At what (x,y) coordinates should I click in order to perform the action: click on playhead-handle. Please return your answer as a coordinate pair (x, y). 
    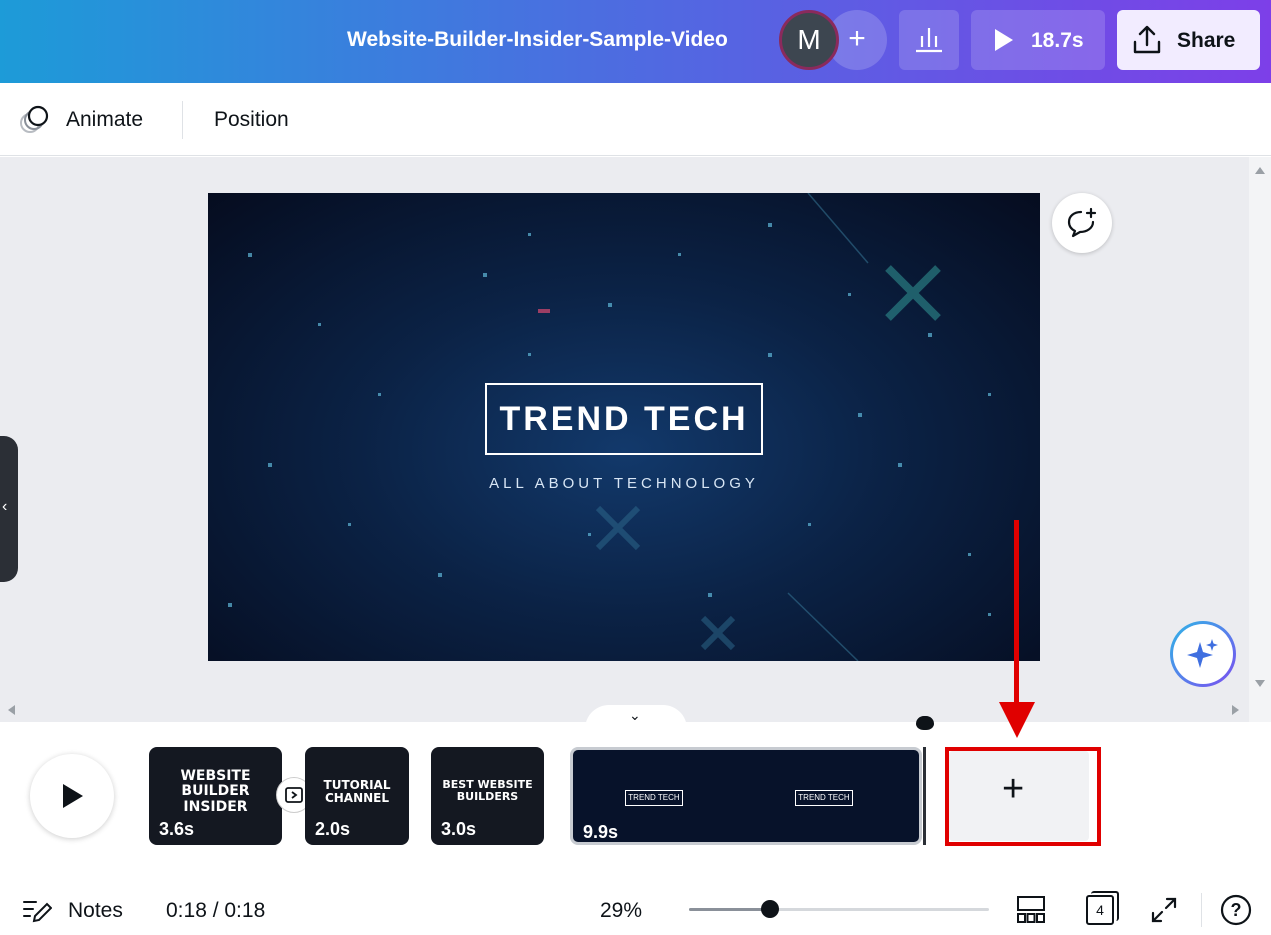
    Looking at the image, I should click on (925, 723).